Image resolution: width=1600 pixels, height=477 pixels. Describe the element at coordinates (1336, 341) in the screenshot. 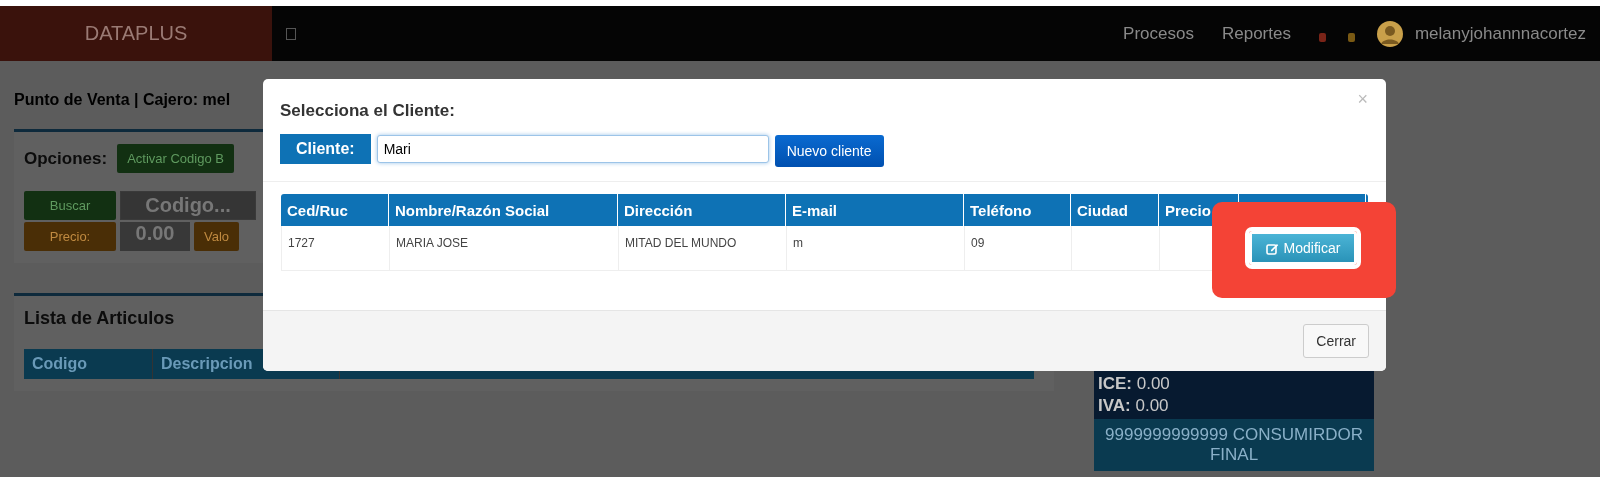

I see `close-button: Cerrar` at that location.